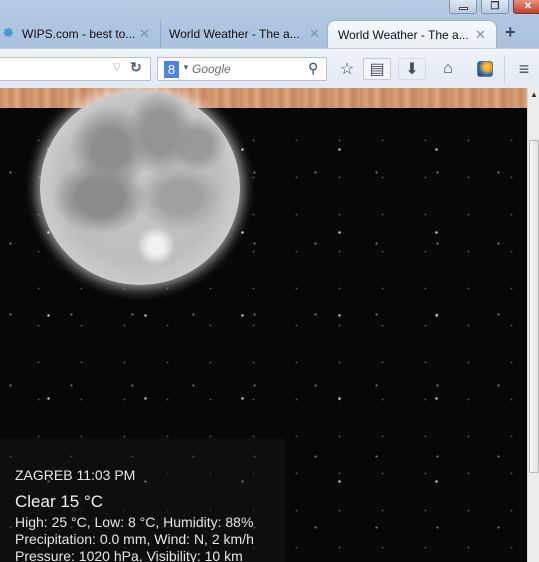  Describe the element at coordinates (534, 306) in the screenshot. I see `scrollbar-thumb` at that location.